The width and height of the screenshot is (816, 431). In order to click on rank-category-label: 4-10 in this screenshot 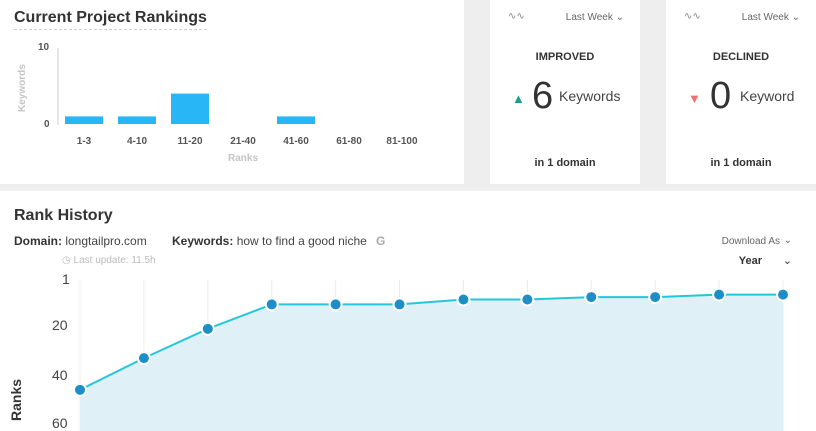, I will do `click(136, 141)`.